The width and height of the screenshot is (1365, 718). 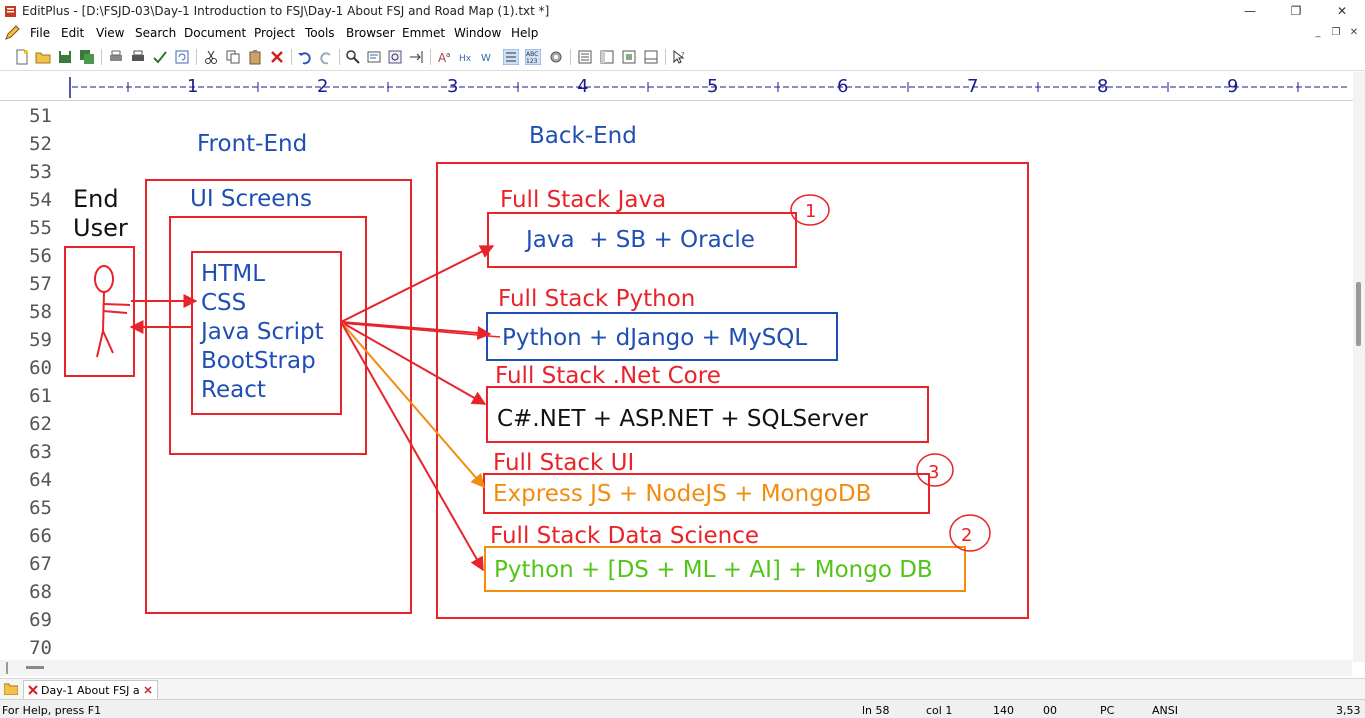 I want to click on stack-title-python: Full Stack Python, so click(x=596, y=299).